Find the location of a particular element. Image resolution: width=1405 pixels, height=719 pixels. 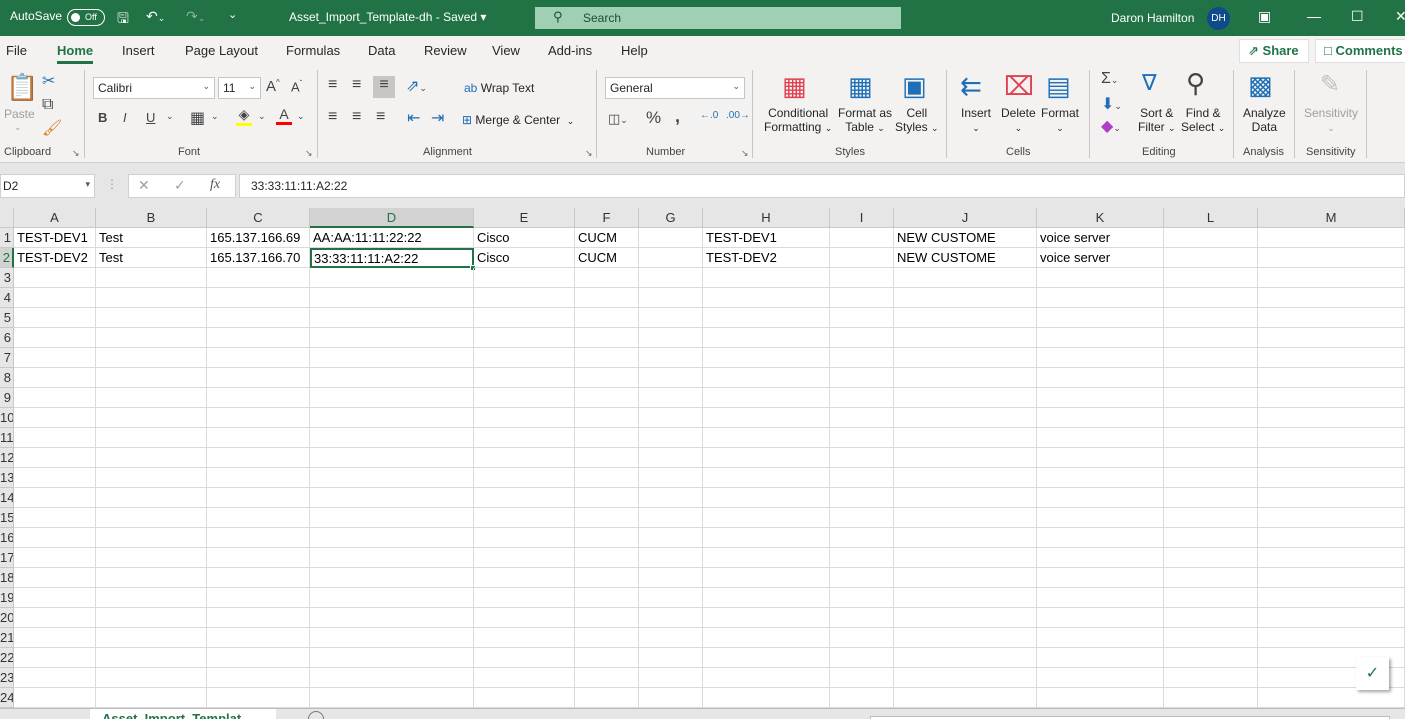

tab-review: Review is located at coordinates (445, 50).